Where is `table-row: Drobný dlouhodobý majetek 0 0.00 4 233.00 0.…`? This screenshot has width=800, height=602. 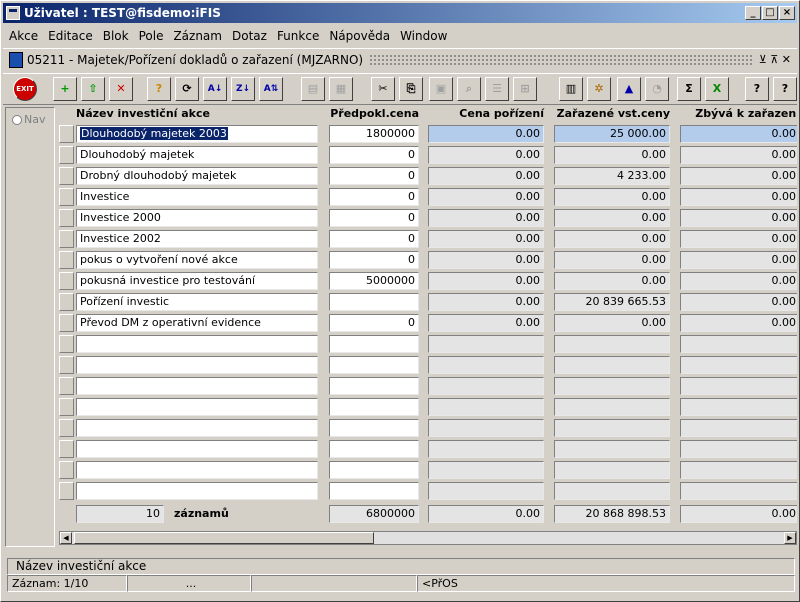
table-row: Drobný dlouhodobý majetek 0 0.00 4 233.00 0.… is located at coordinates (427, 176).